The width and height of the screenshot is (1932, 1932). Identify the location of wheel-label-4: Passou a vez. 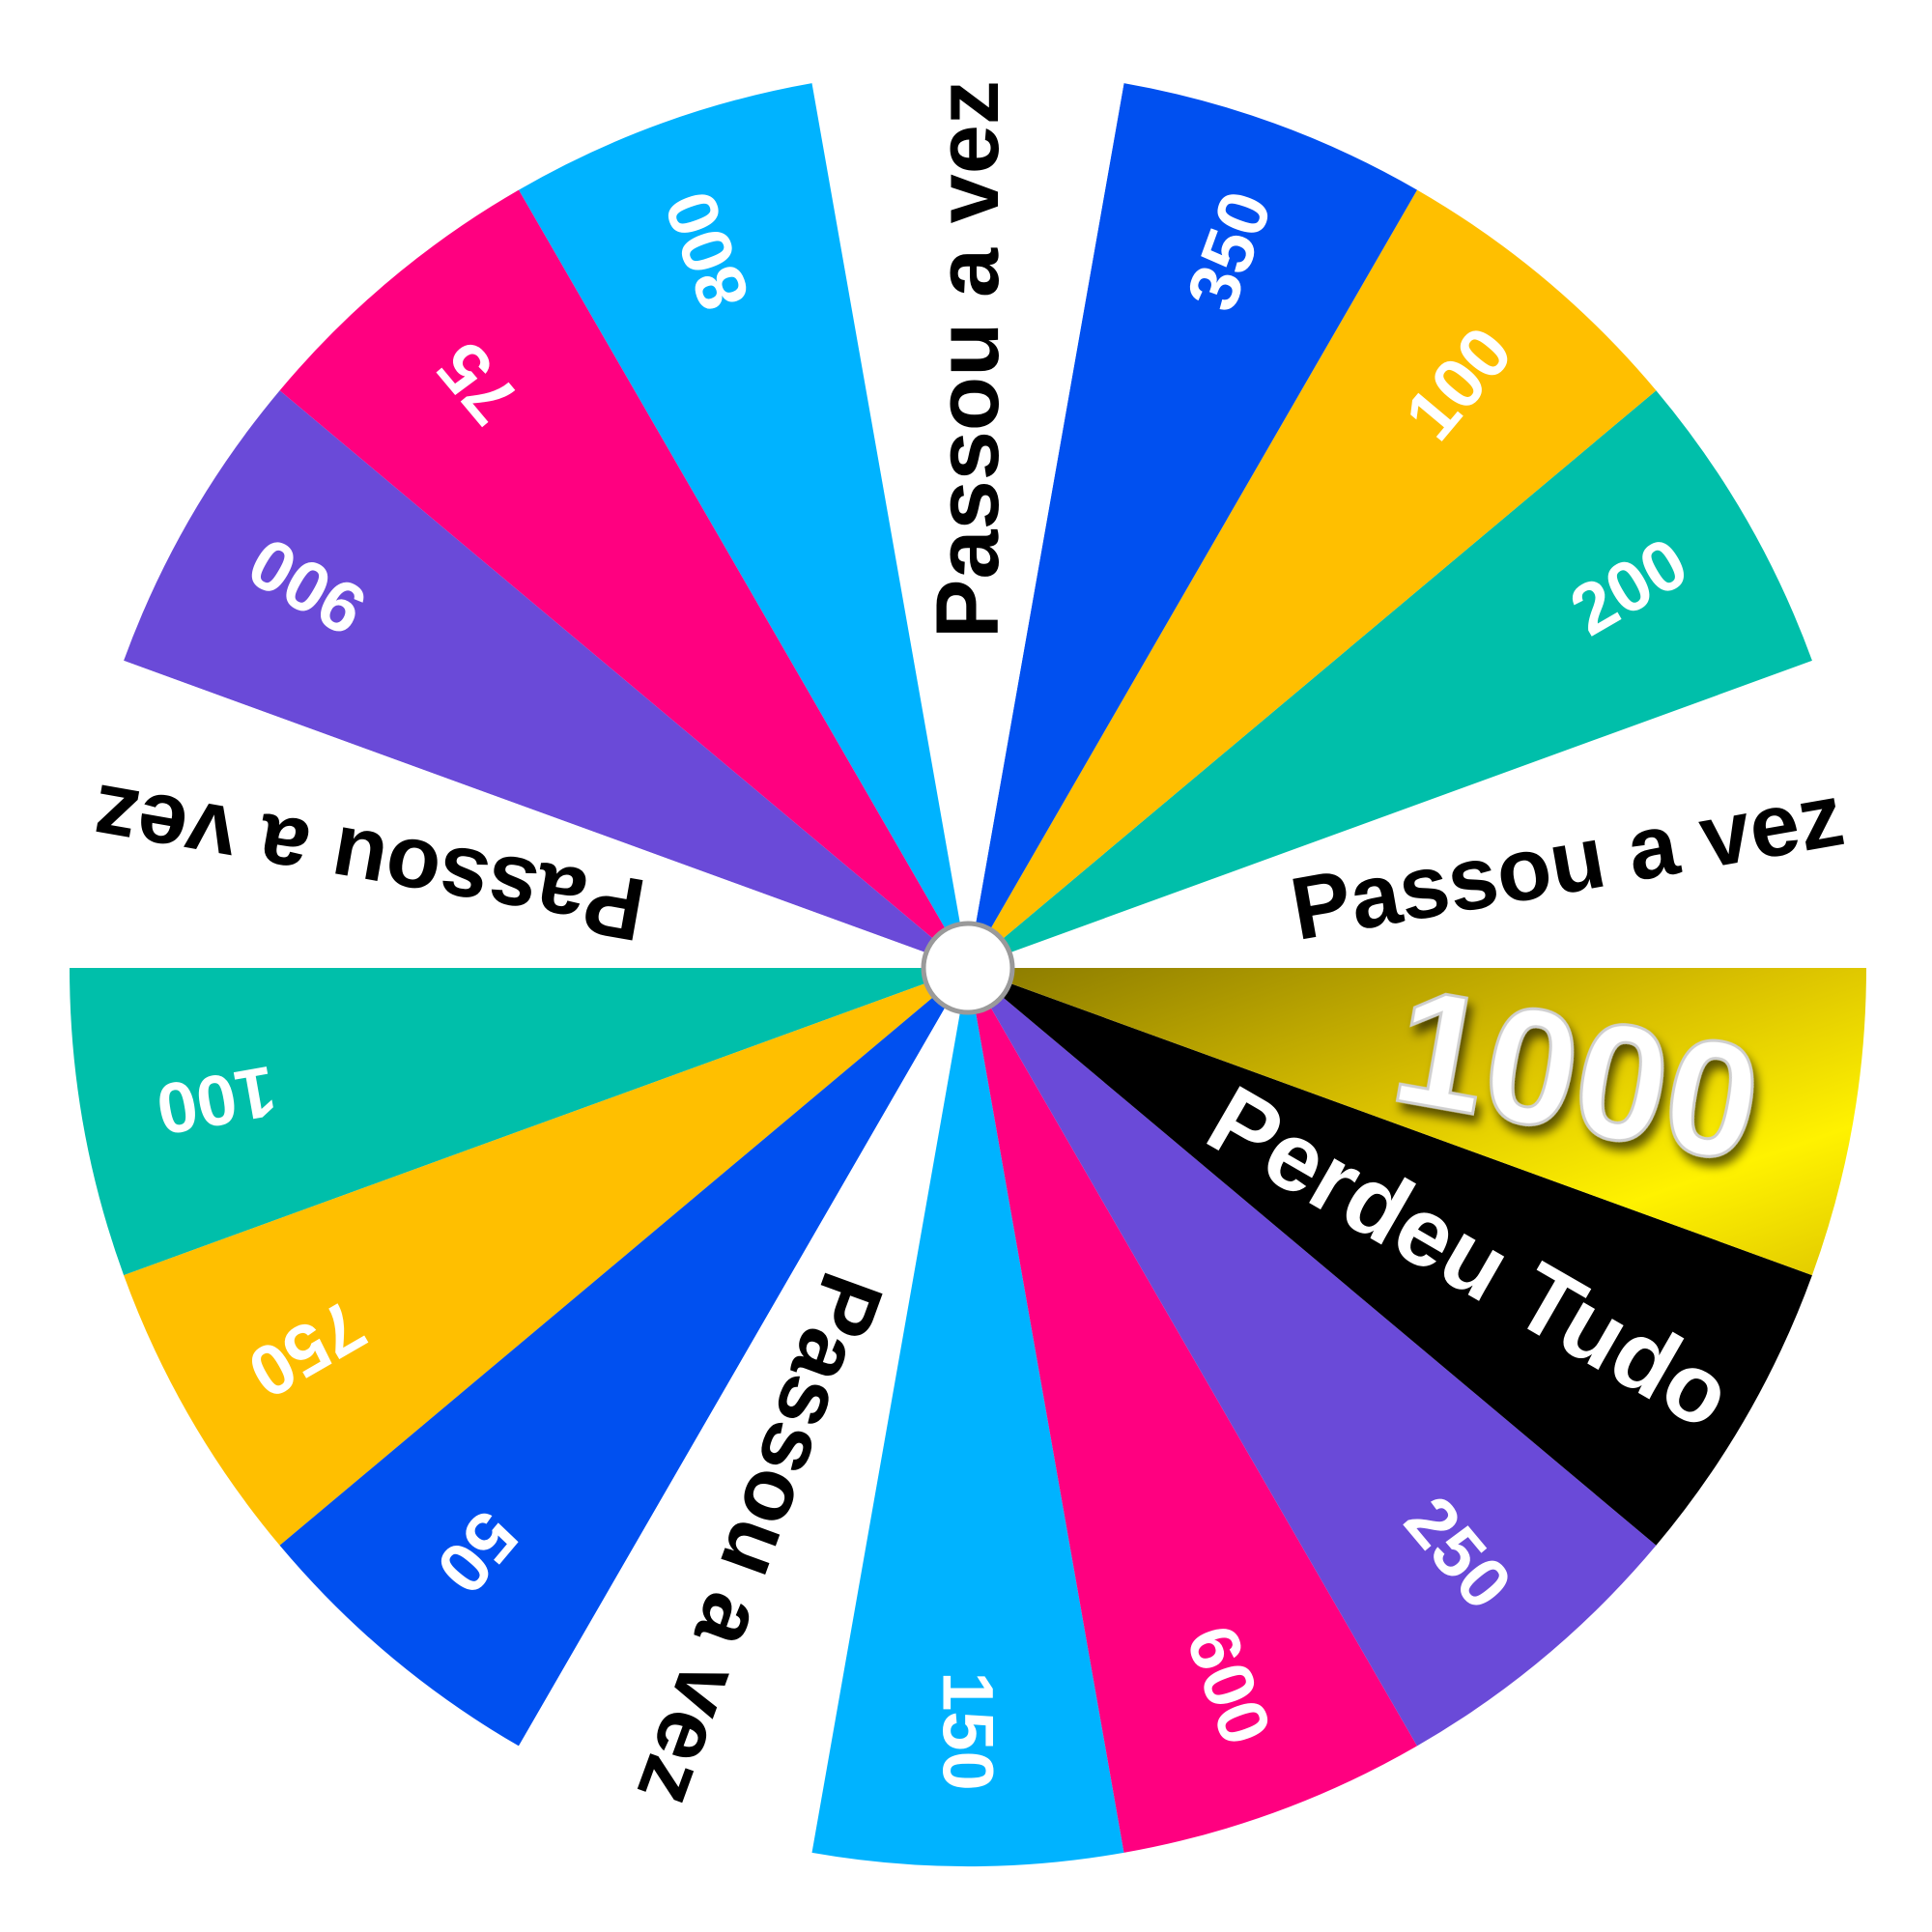
(968, 359).